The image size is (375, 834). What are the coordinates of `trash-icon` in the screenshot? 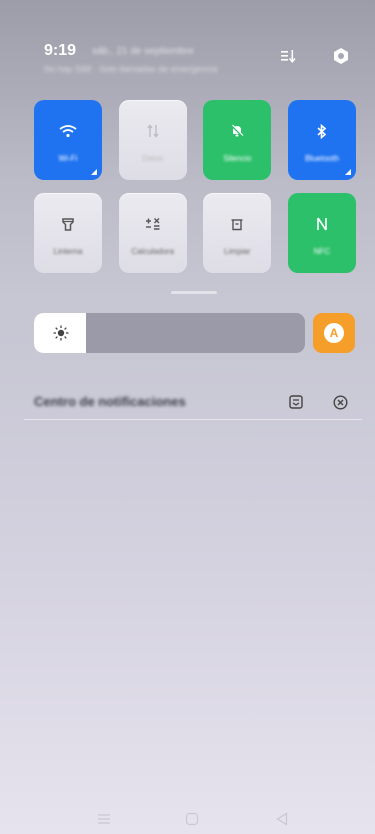 It's located at (237, 224).